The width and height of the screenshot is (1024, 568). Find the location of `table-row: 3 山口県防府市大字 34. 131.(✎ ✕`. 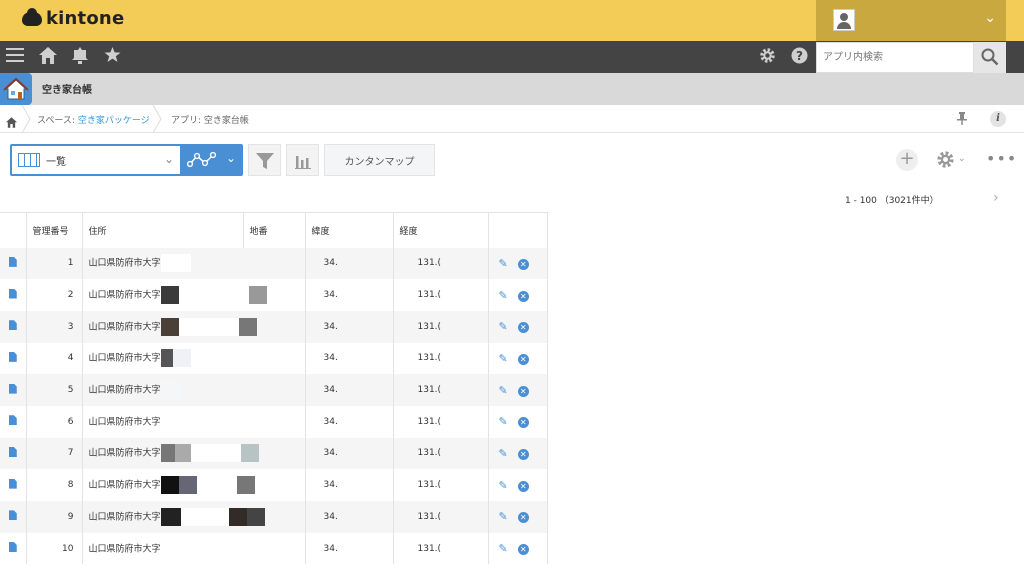

table-row: 3 山口県防府市大字 34. 131.(✎ ✕ is located at coordinates (274, 326).